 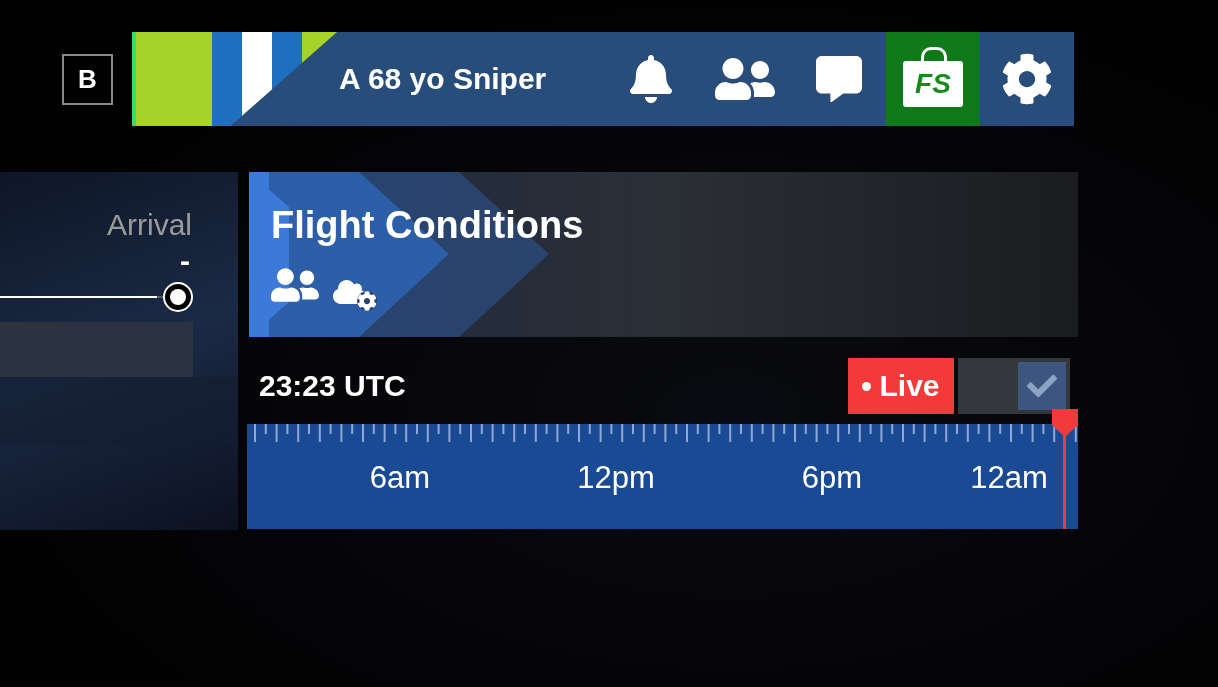 I want to click on timeline-label: 12am, so click(x=1009, y=478).